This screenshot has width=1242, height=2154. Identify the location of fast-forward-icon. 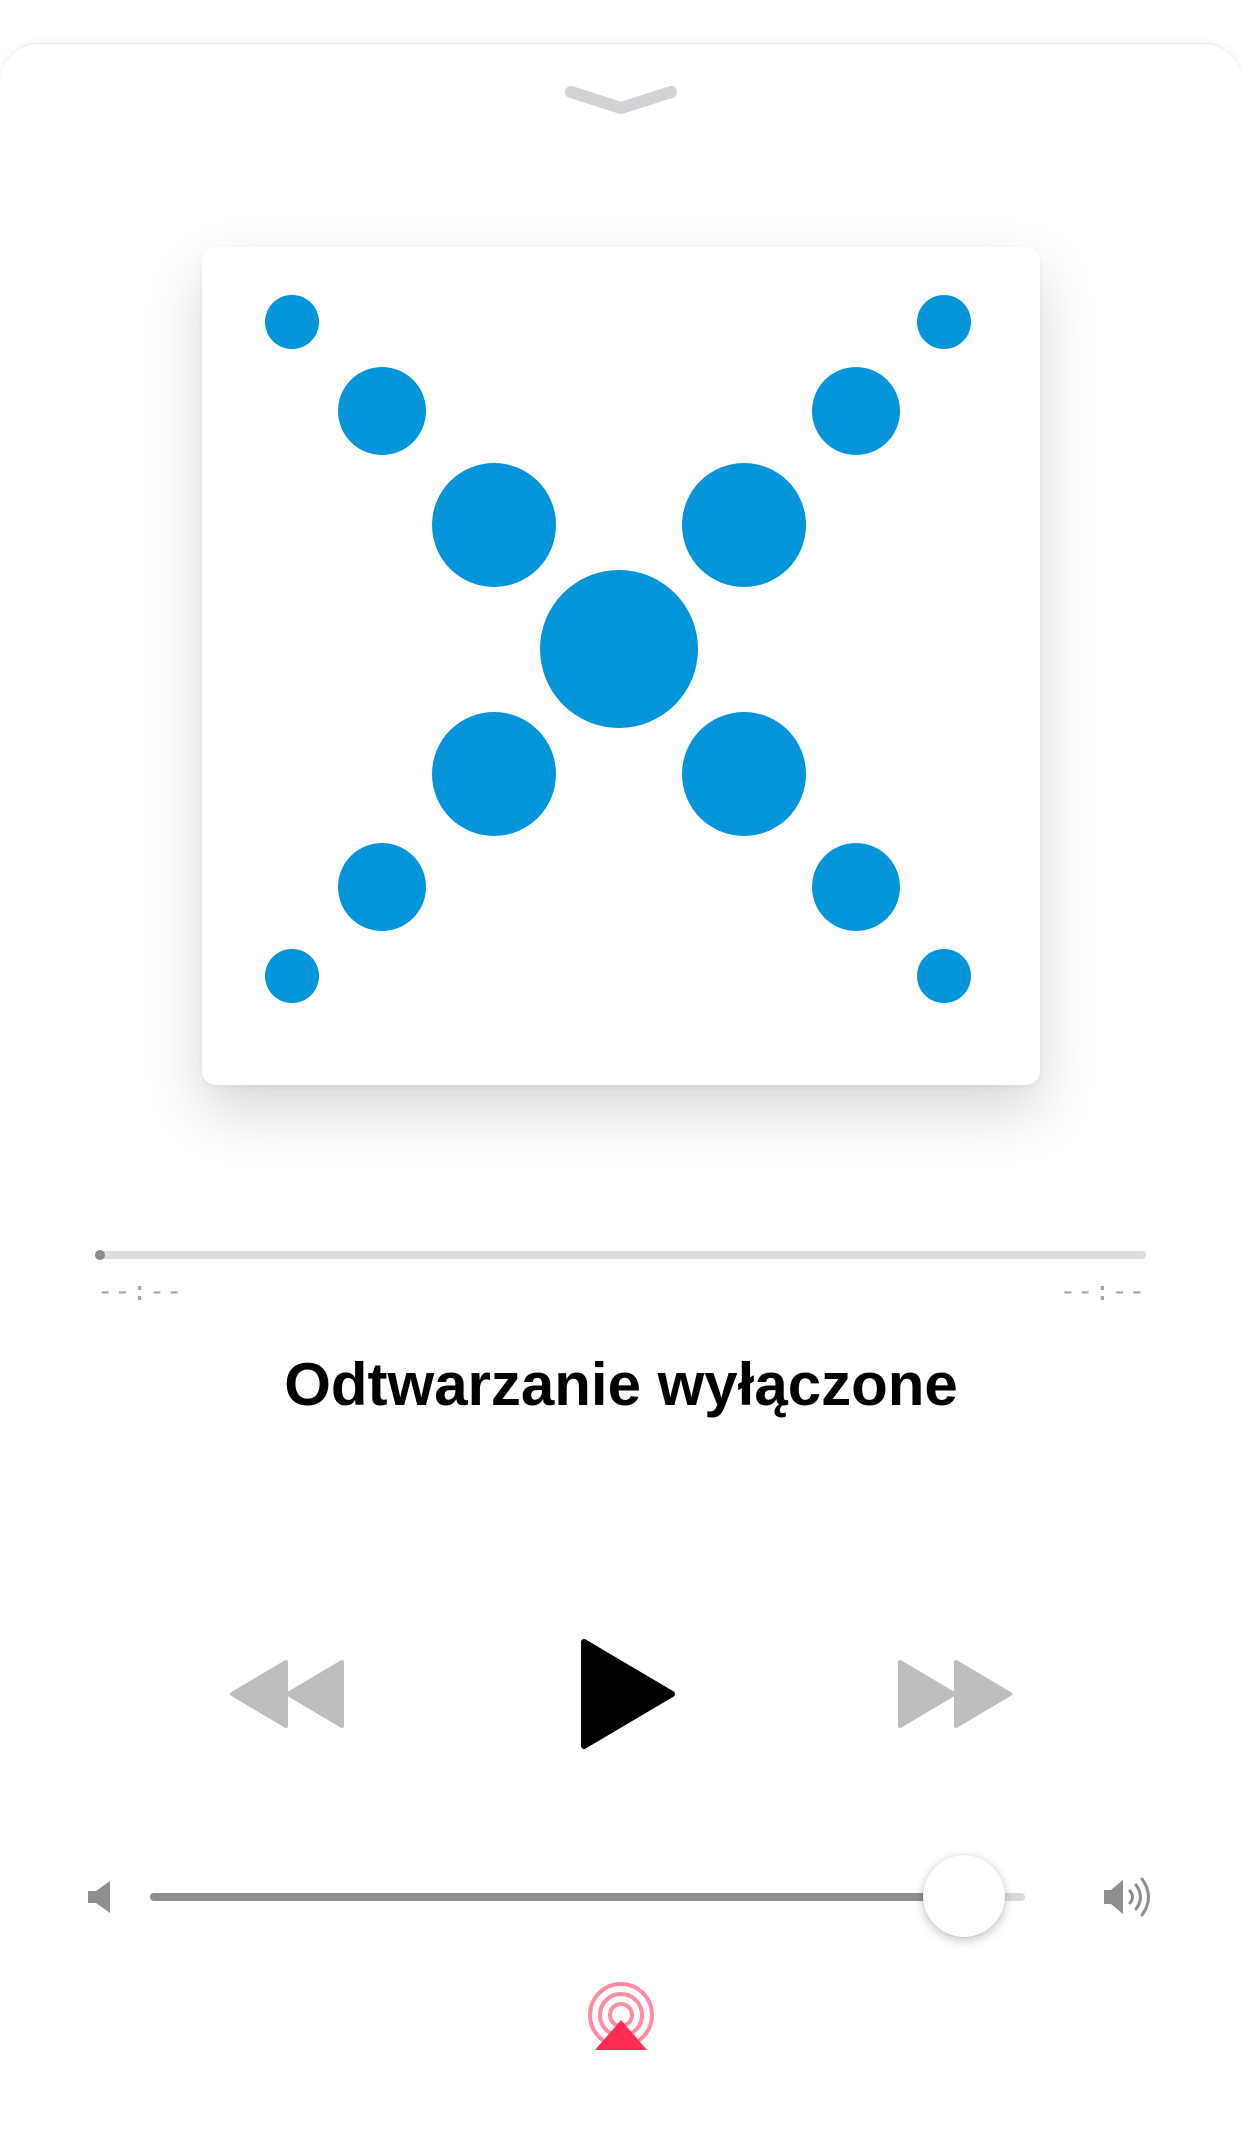
(955, 1694).